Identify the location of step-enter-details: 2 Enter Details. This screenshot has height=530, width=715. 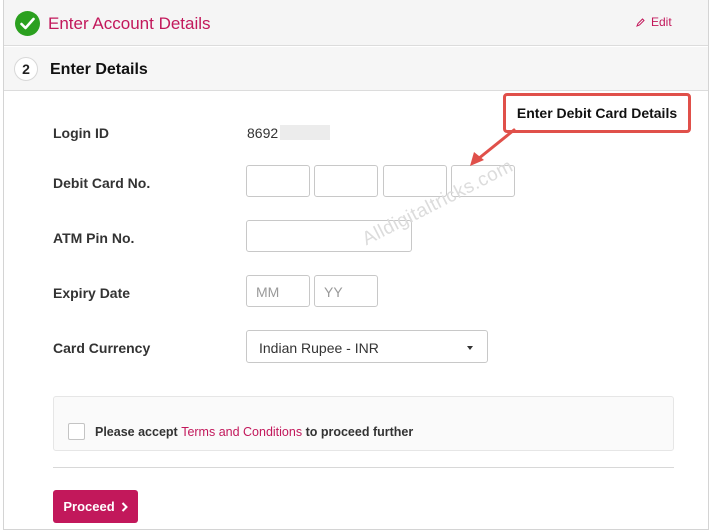
(356, 69).